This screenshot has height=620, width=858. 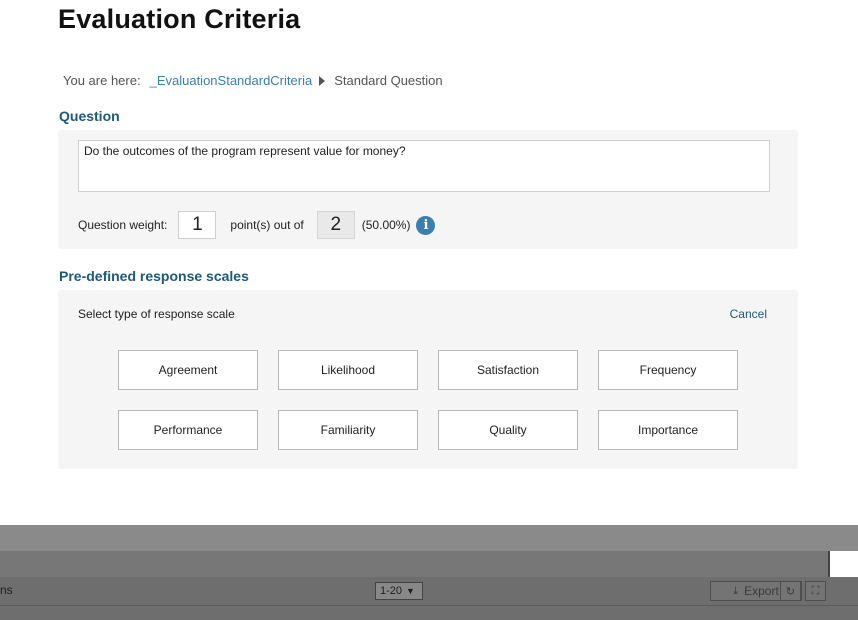 I want to click on response-scales-heading: Pre-defined response scales, so click(x=154, y=276).